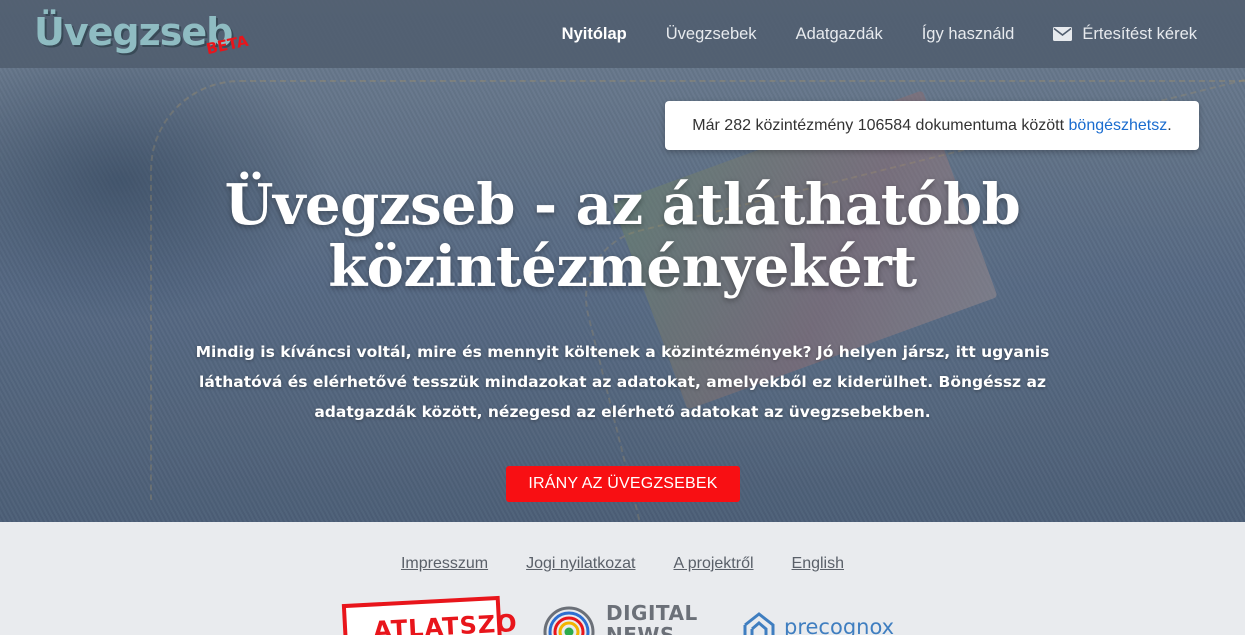  What do you see at coordinates (133, 32) in the screenshot?
I see `logo-text: Üvegzseb` at bounding box center [133, 32].